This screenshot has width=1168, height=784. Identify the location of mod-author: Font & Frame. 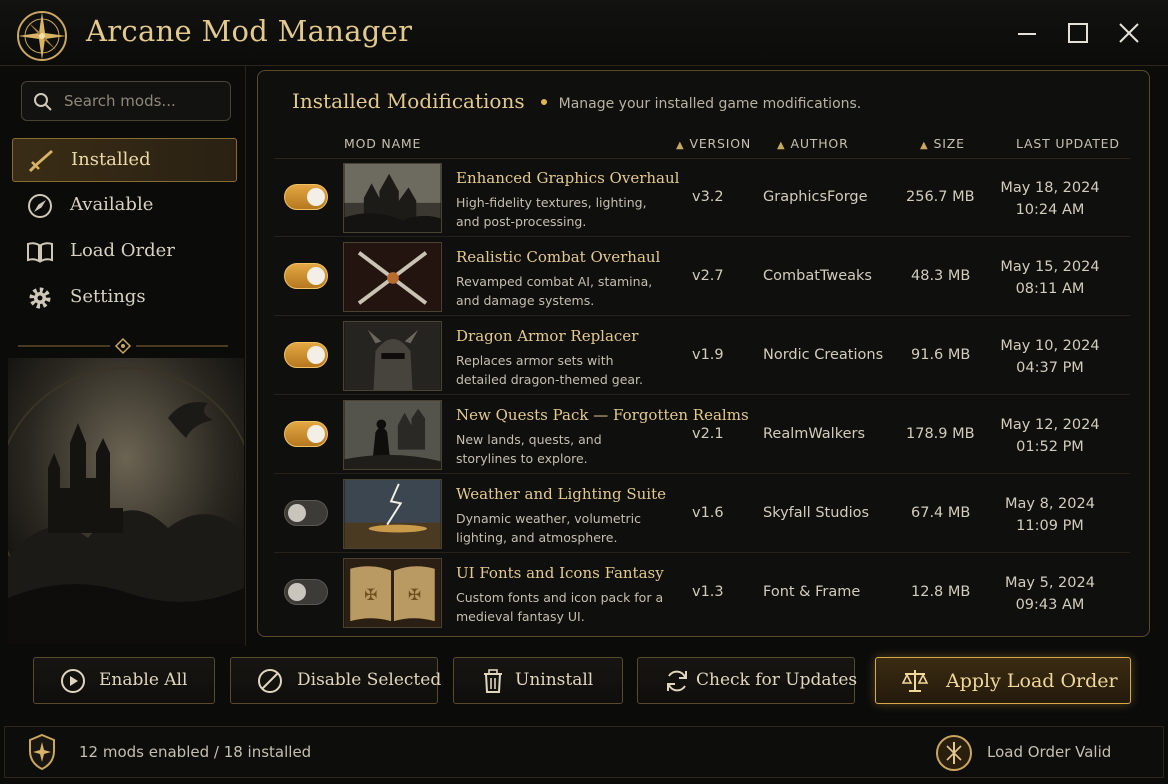
(812, 592).